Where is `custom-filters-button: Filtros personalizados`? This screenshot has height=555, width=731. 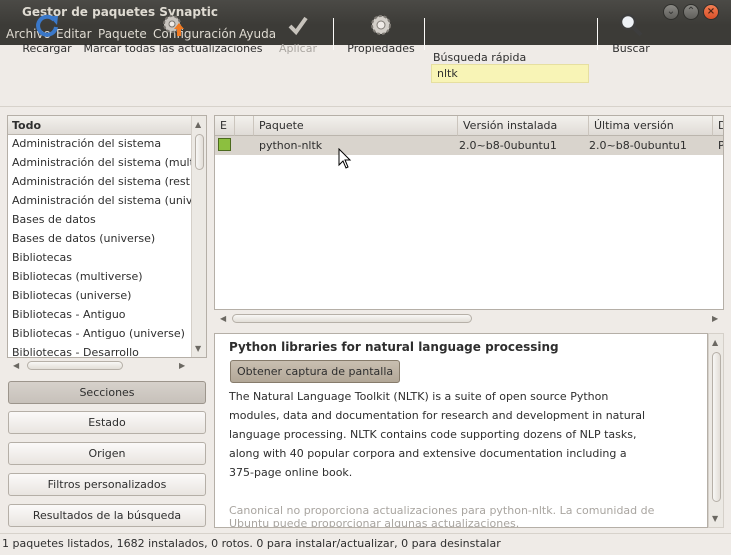
custom-filters-button: Filtros personalizados is located at coordinates (107, 484).